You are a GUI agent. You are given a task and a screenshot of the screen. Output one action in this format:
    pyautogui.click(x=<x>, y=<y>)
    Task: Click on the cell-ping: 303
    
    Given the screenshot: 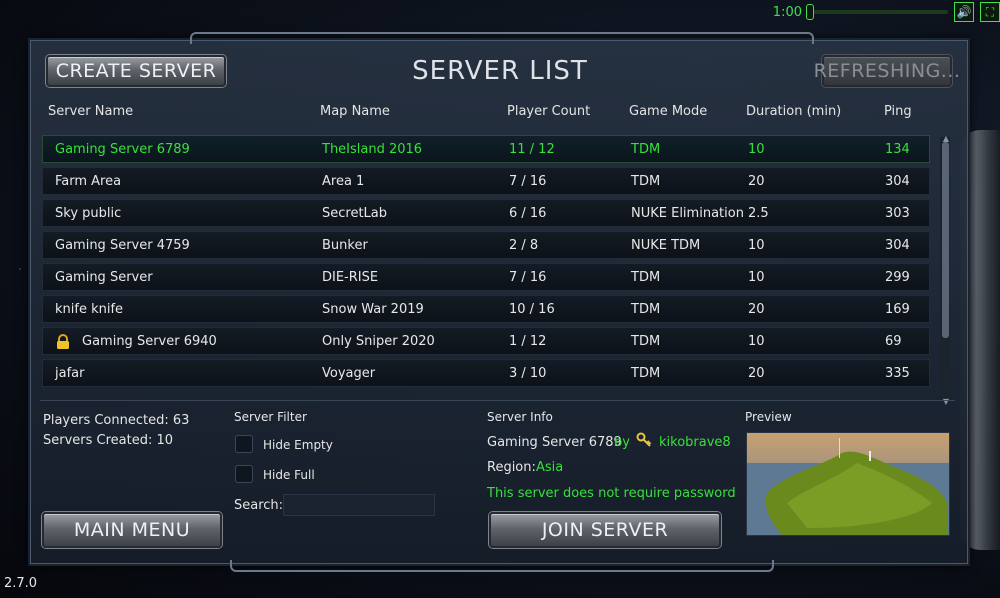 What is the action you would take?
    pyautogui.click(x=897, y=213)
    